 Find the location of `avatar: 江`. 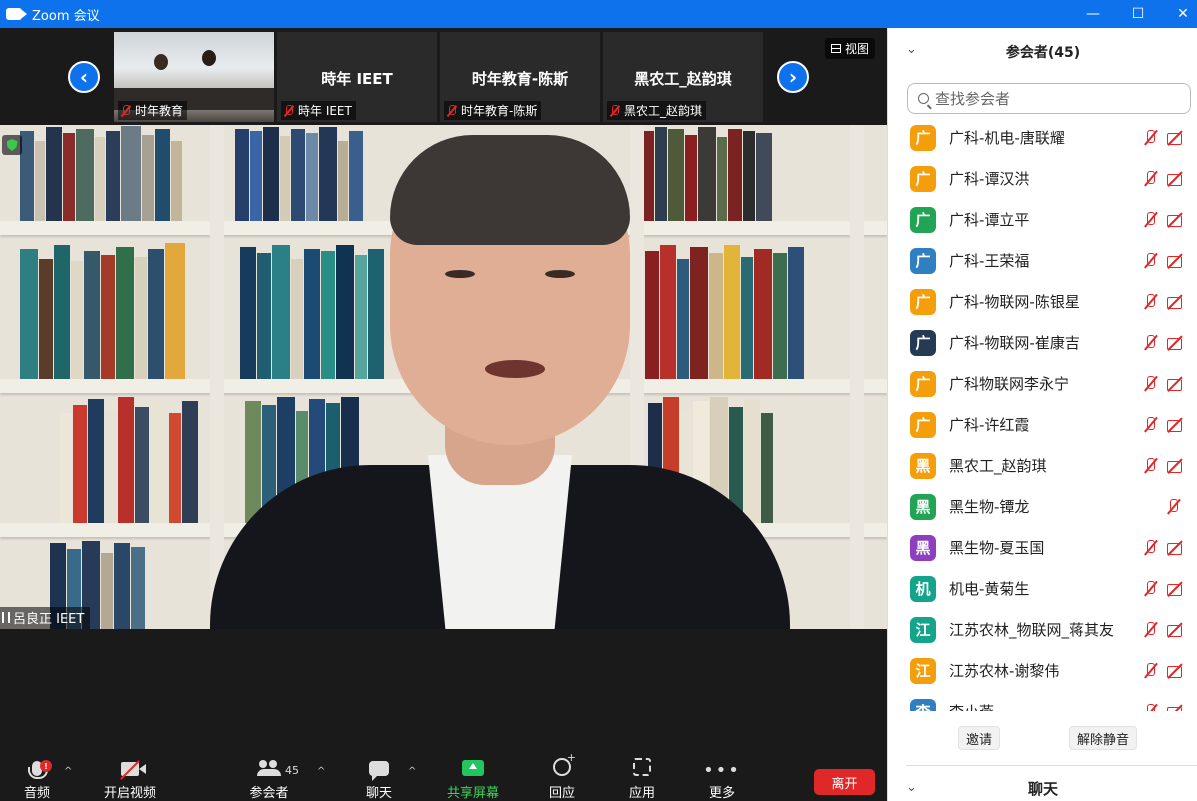

avatar: 江 is located at coordinates (923, 670).